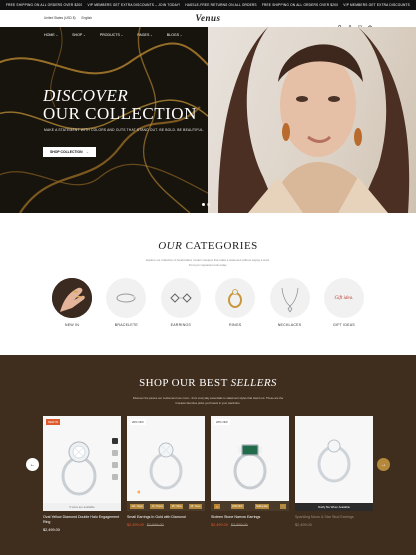  What do you see at coordinates (79, 468) in the screenshot?
I see `halo-ring-image` at bounding box center [79, 468].